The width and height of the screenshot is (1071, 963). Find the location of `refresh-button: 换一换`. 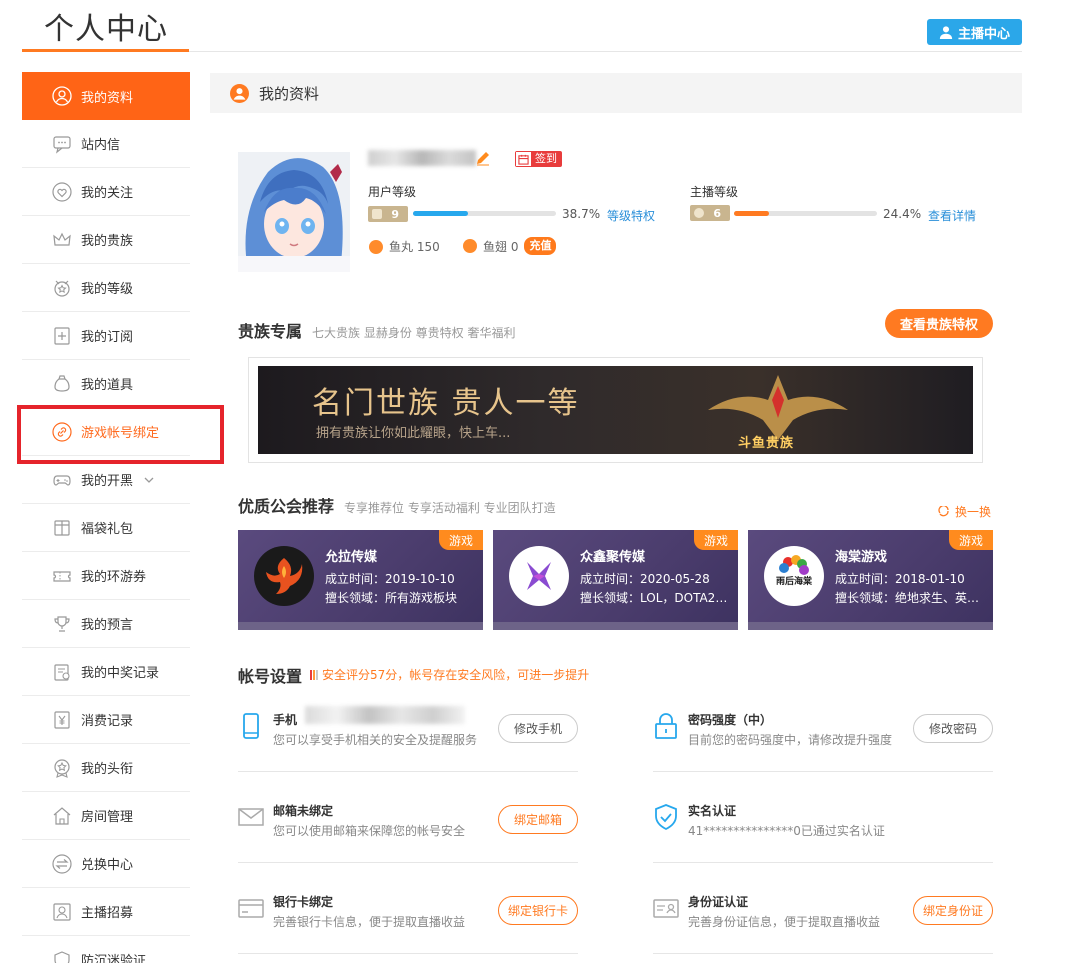

refresh-button: 换一换 is located at coordinates (964, 511).